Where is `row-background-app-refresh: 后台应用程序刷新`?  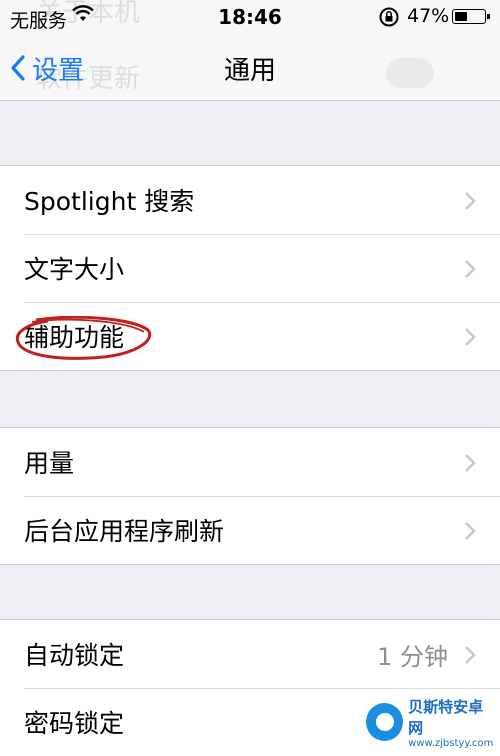
row-background-app-refresh: 后台应用程序刷新 is located at coordinates (250, 530).